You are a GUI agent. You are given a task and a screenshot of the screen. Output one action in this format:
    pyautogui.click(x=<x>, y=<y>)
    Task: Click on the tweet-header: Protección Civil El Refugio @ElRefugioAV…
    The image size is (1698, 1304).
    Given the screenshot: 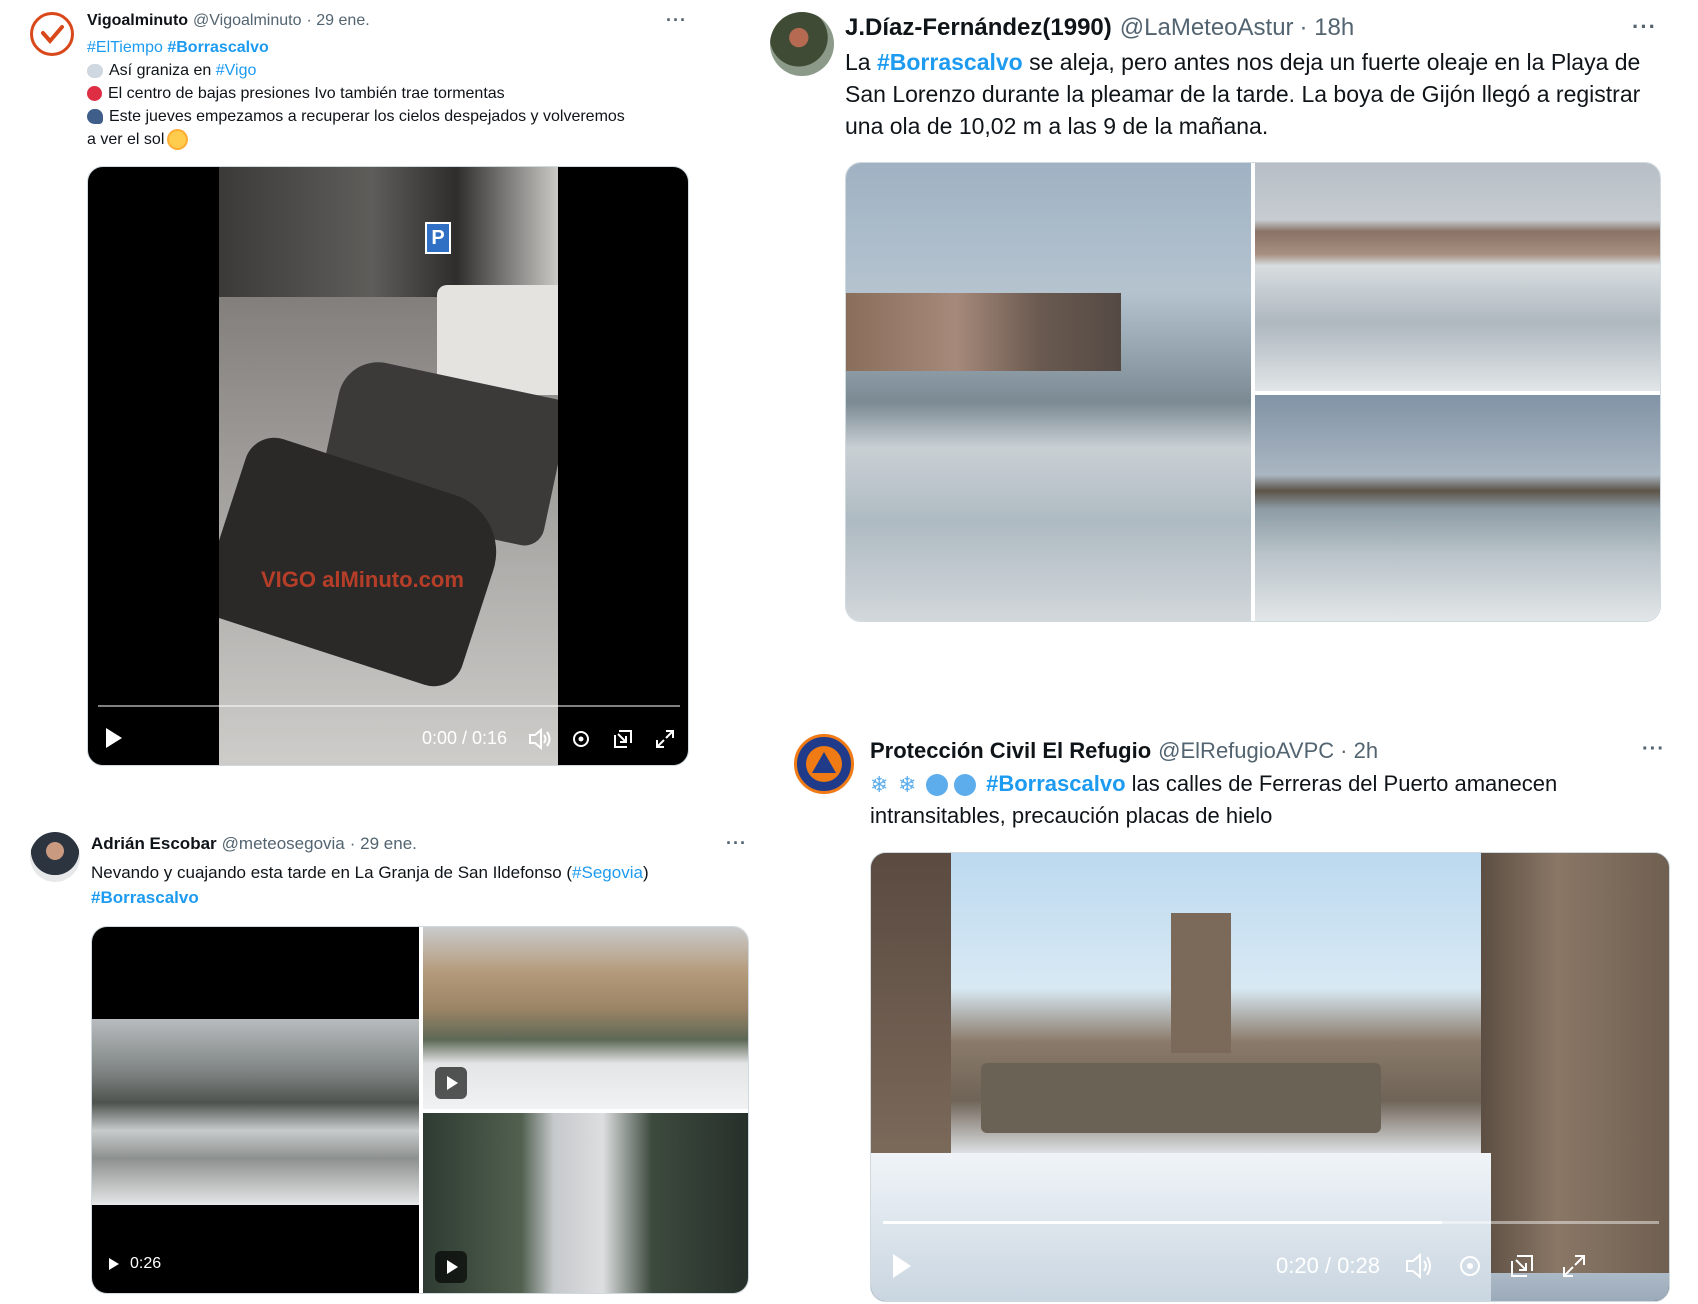 What is the action you would take?
    pyautogui.click(x=1124, y=751)
    